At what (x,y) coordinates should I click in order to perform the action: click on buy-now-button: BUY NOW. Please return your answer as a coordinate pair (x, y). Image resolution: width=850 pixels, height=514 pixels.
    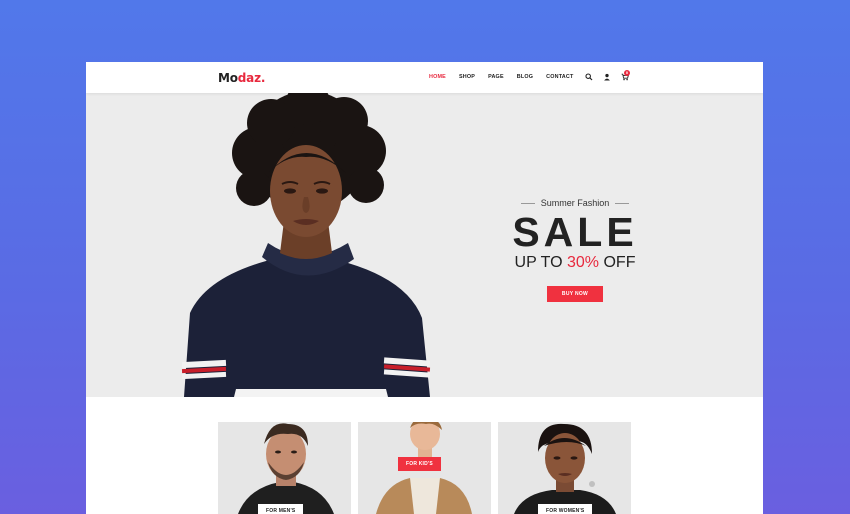
    Looking at the image, I should click on (575, 294).